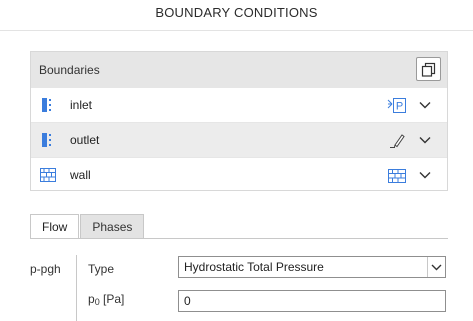  I want to click on tab-bar: Flow Phases, so click(87, 226).